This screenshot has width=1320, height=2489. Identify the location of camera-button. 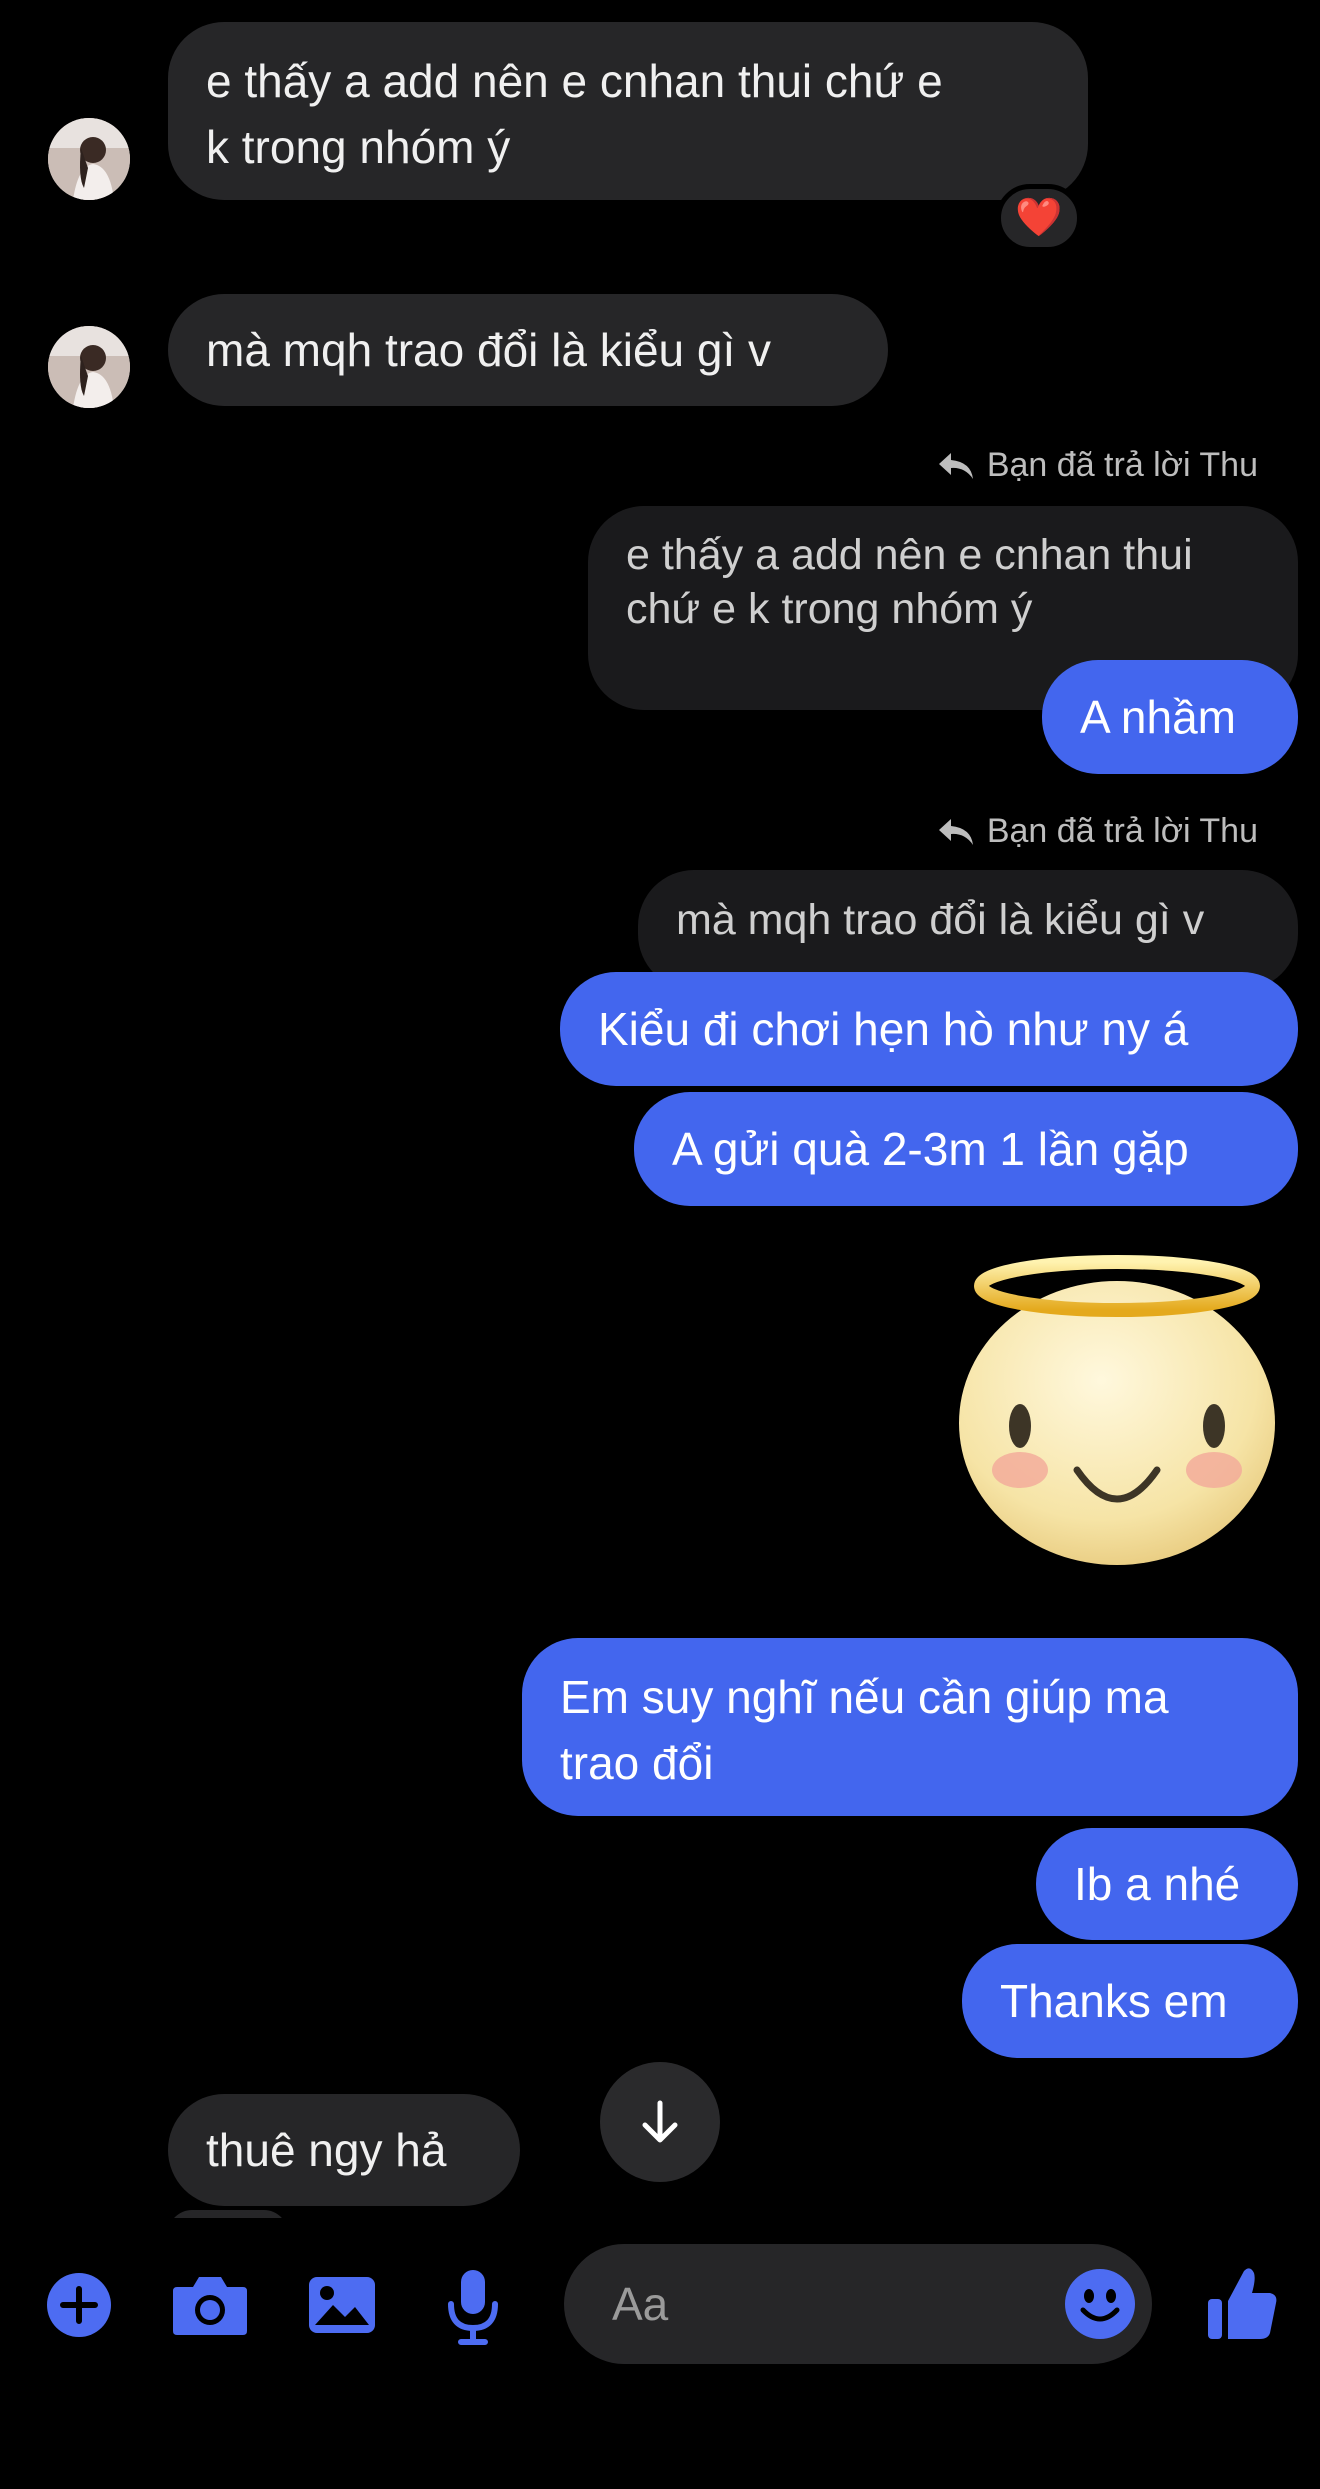
(210, 2305).